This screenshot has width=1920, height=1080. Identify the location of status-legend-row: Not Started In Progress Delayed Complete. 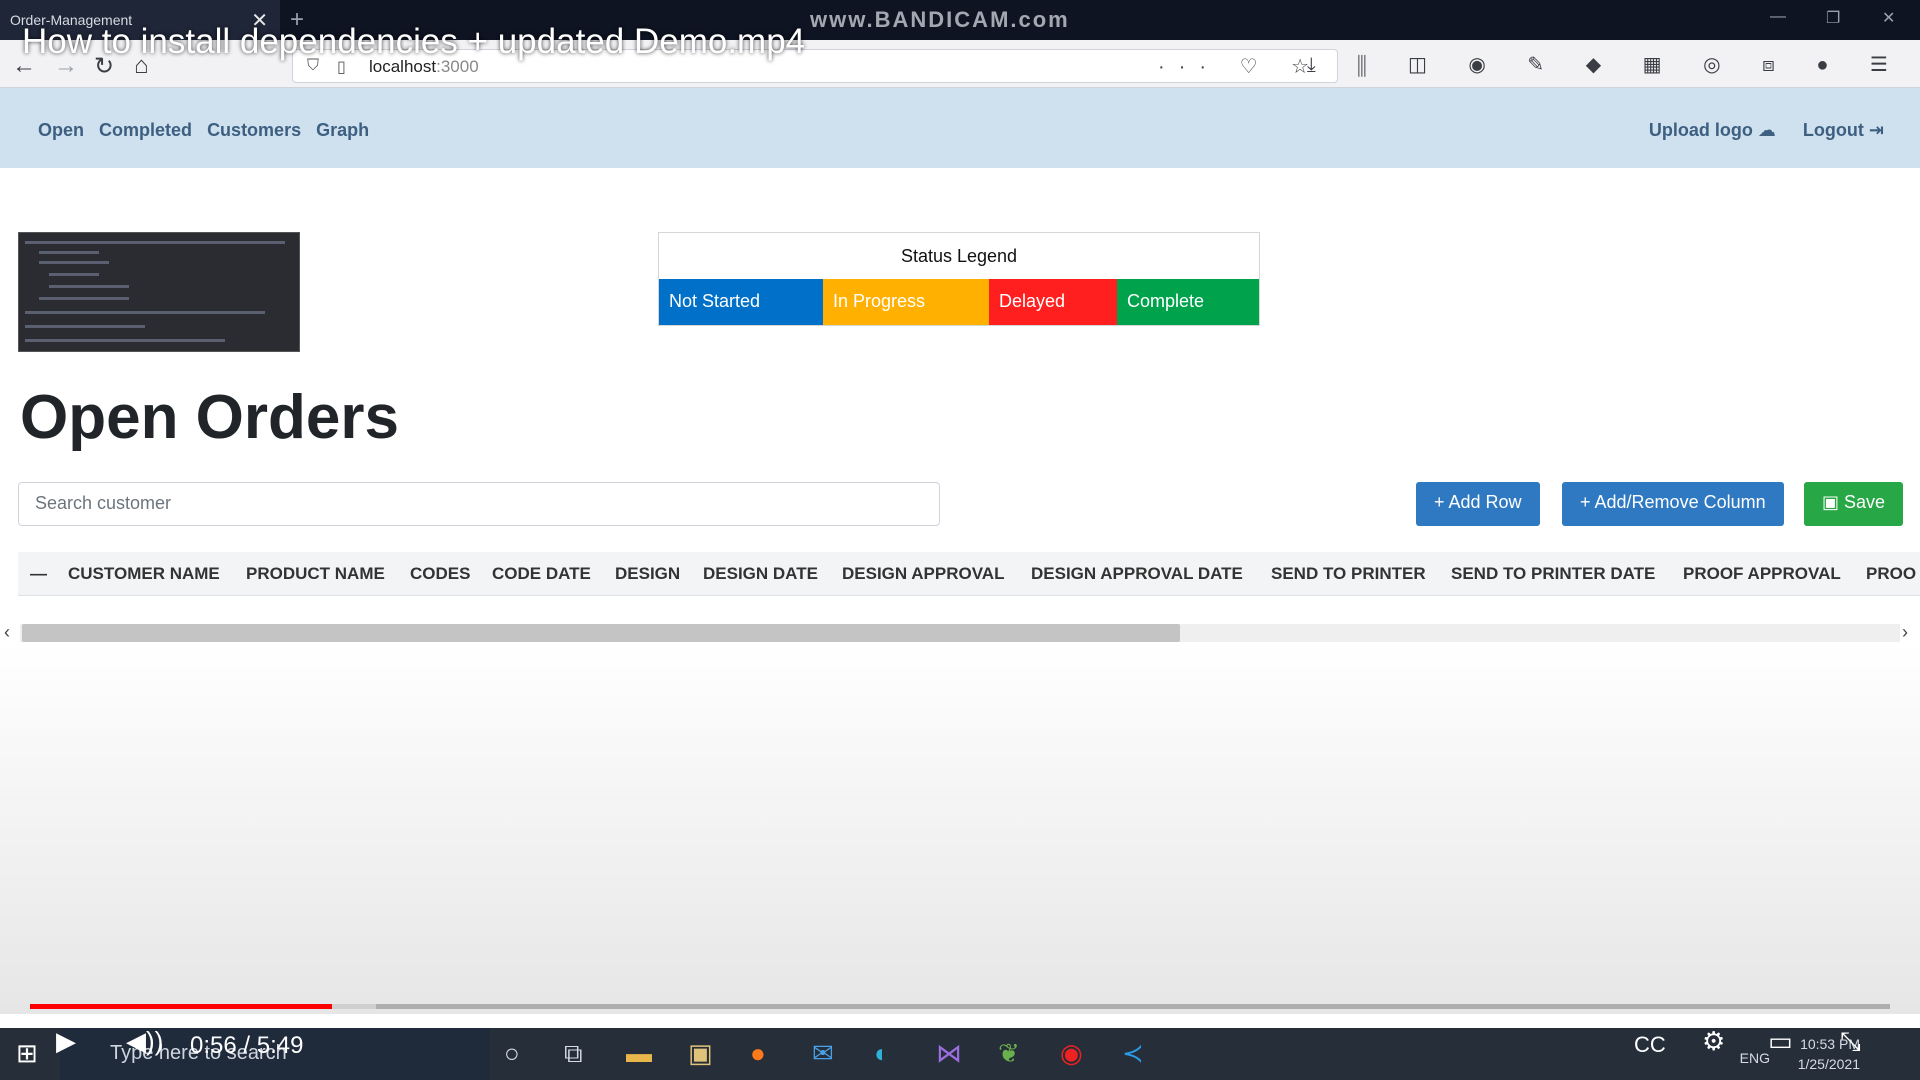
(959, 302).